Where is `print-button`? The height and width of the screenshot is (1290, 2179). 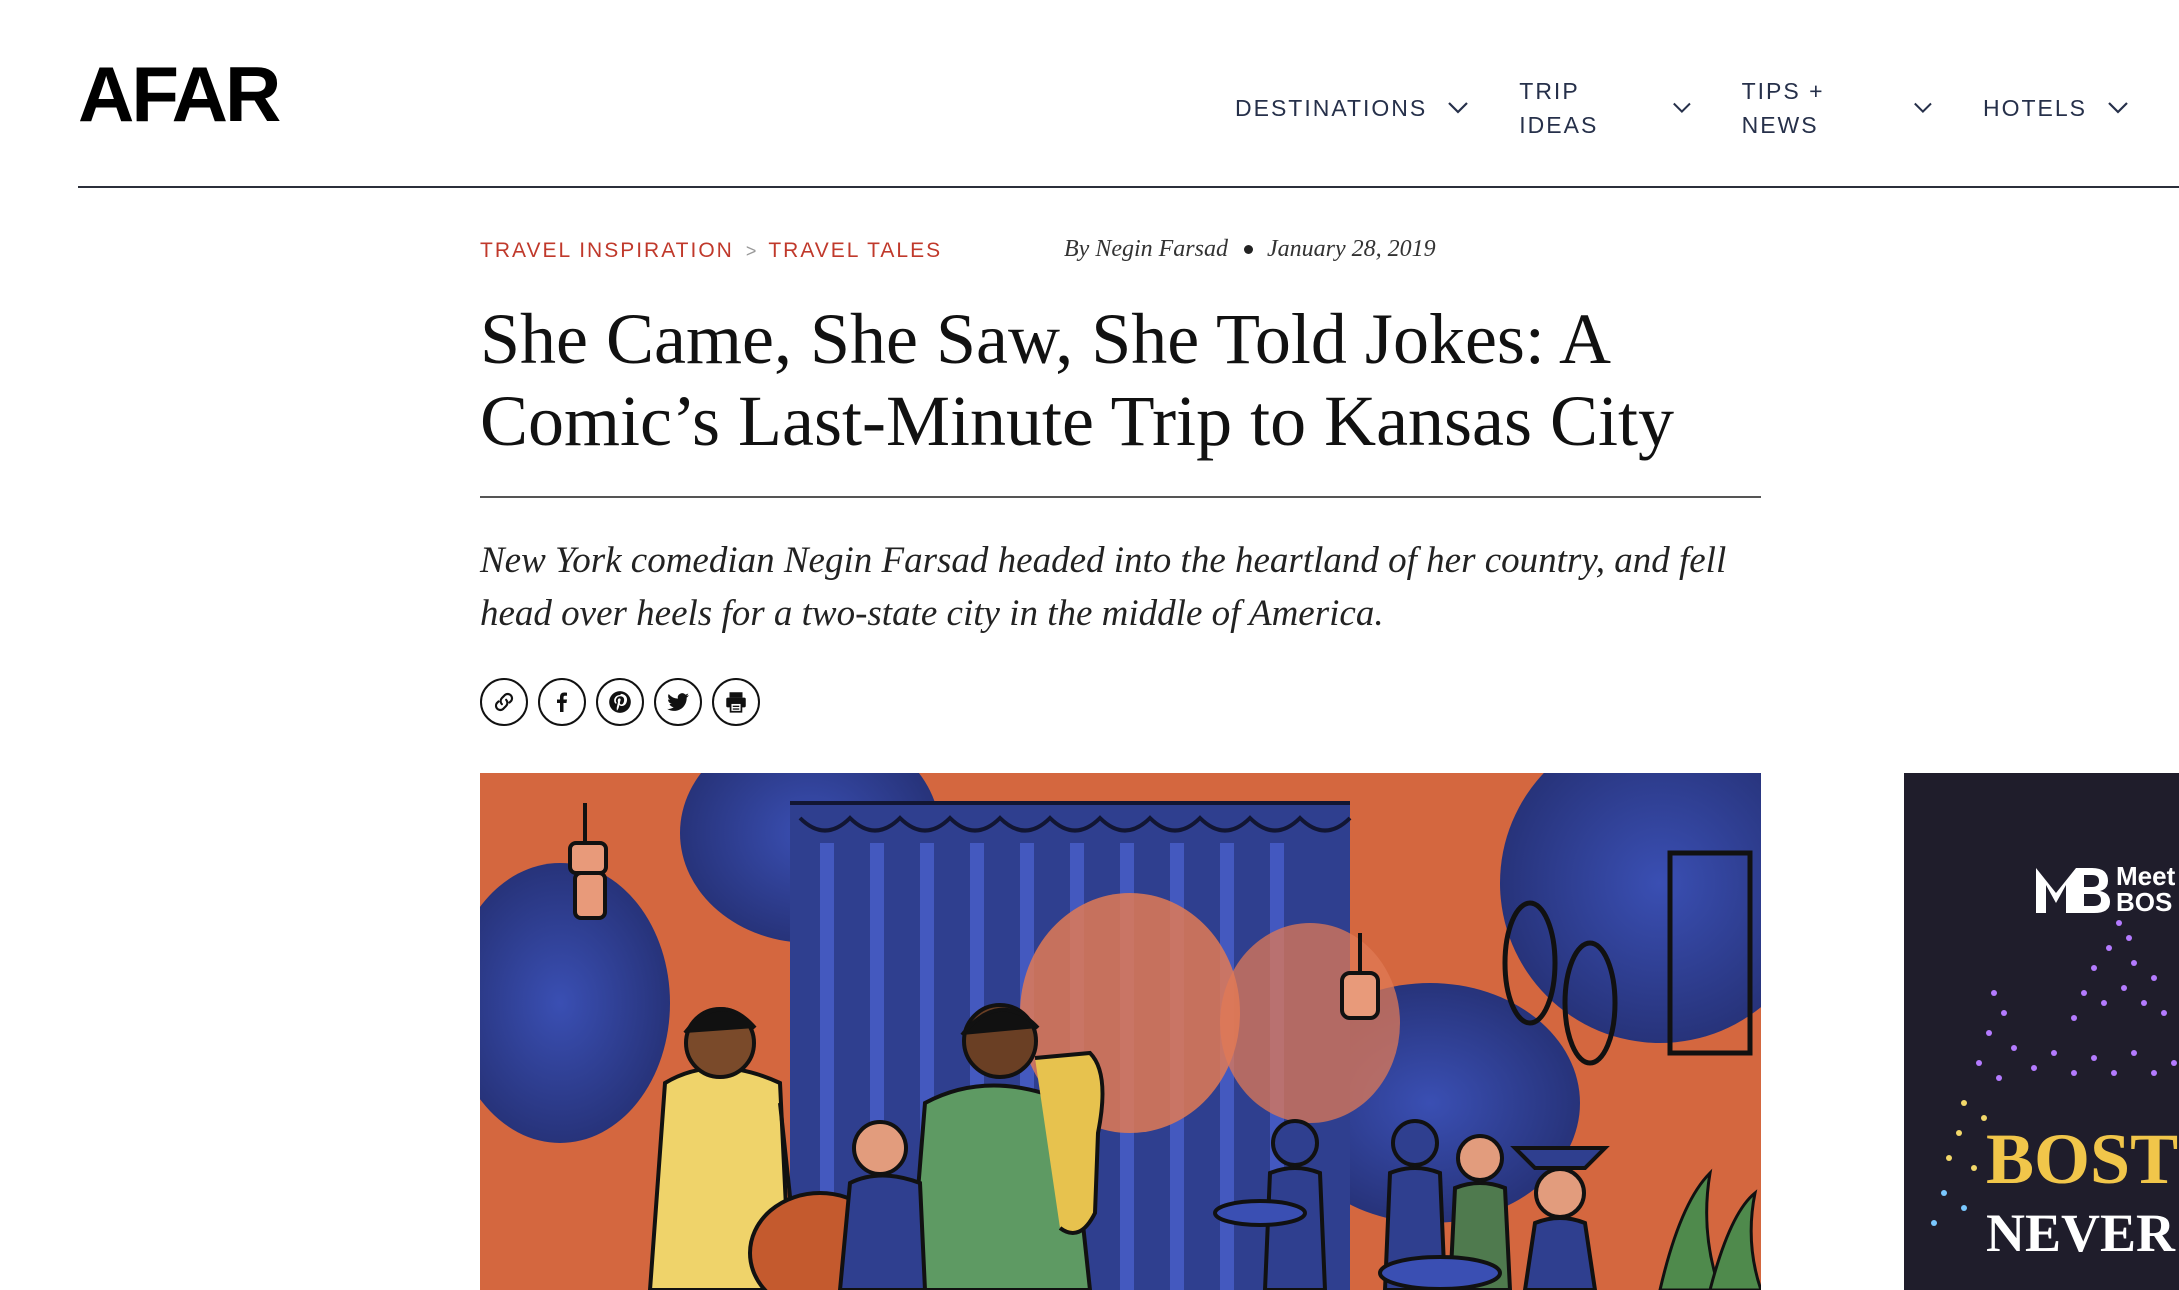
print-button is located at coordinates (736, 702).